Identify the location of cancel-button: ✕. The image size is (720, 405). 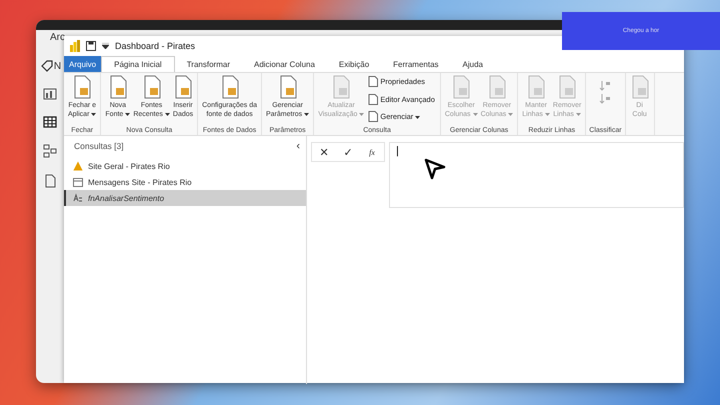
(324, 152).